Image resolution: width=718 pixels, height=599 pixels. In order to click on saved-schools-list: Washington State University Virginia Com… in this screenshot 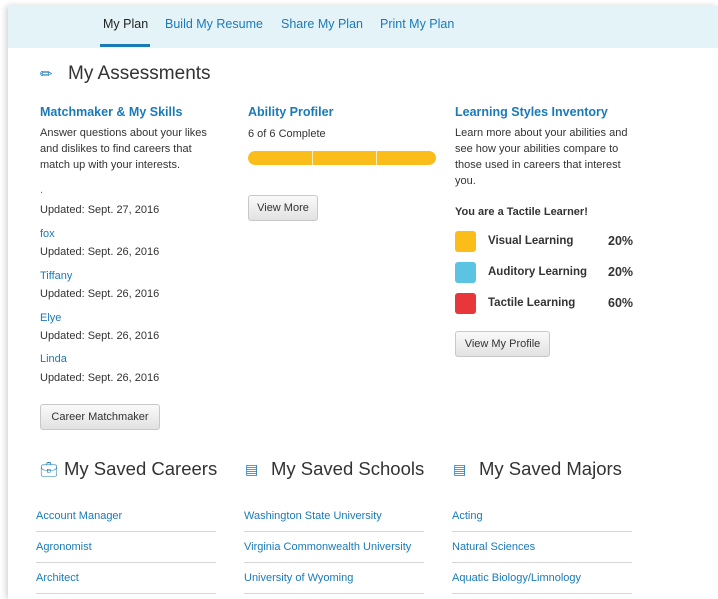, I will do `click(334, 547)`.